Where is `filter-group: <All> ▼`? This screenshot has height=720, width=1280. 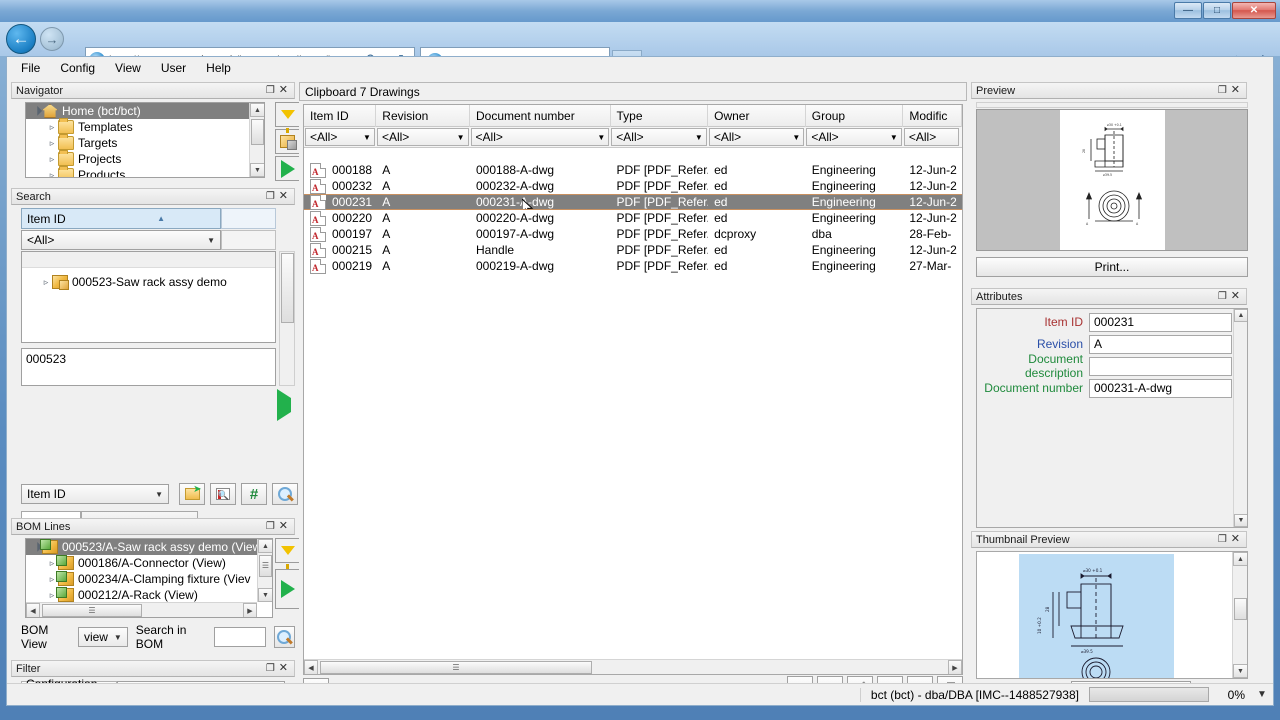 filter-group: <All> ▼ is located at coordinates (854, 137).